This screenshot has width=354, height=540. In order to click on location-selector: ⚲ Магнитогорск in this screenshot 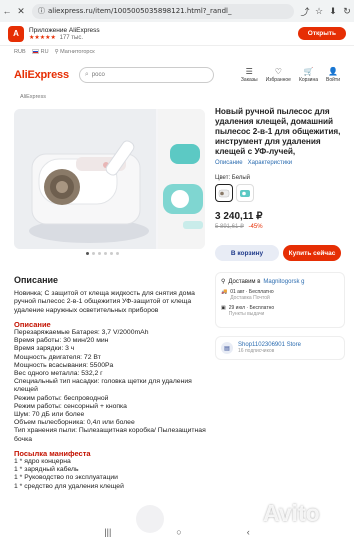, I will do `click(75, 52)`.